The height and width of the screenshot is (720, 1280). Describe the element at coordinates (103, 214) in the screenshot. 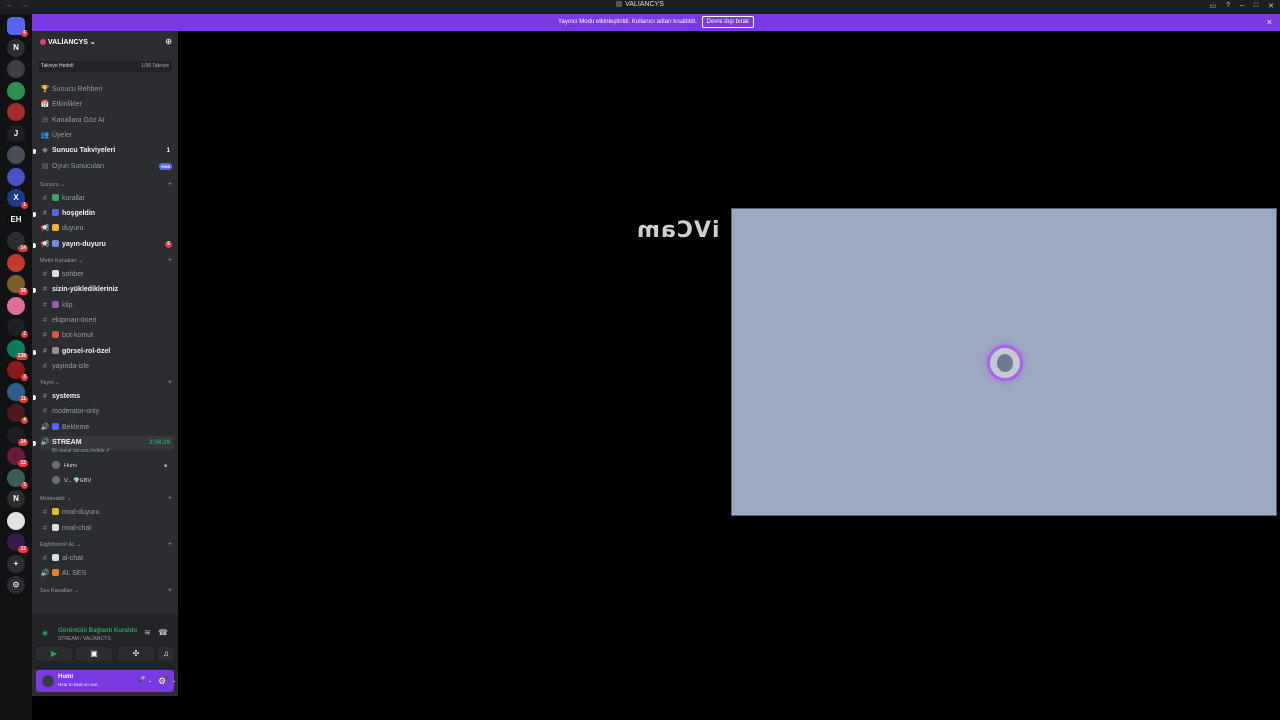

I see `channel-item: # hoşgeldin` at that location.